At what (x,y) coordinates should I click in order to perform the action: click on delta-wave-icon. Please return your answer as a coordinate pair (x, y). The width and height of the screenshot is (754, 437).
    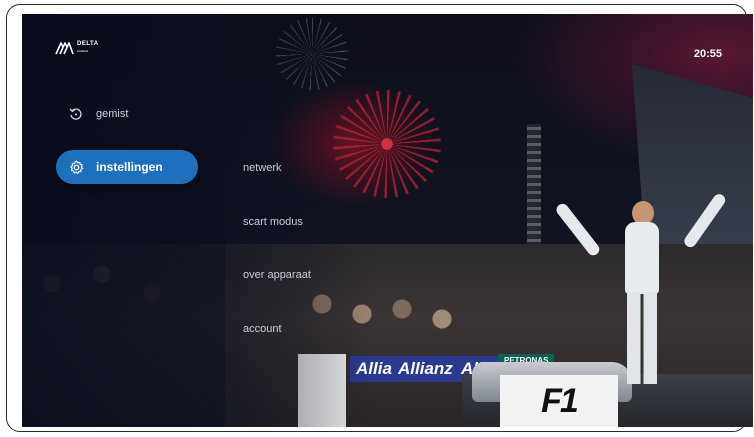
    Looking at the image, I should click on (64, 48).